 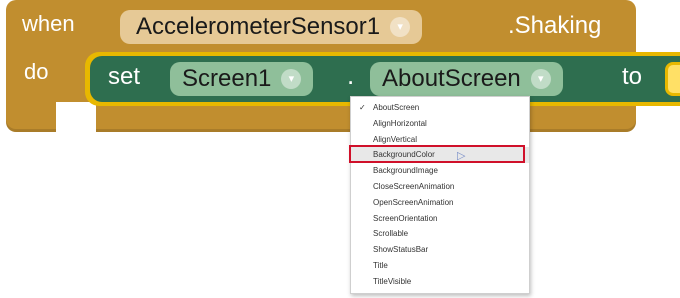 I want to click on menu-item-label: OpenScreenAnimation, so click(x=413, y=202).